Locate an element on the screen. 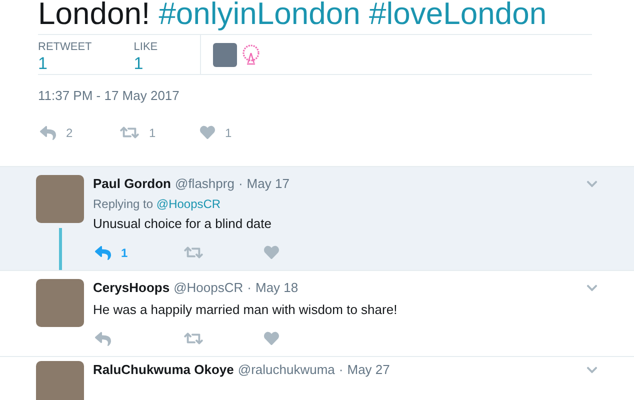 The width and height of the screenshot is (634, 400). replying-to-text: Replying to @HoopsCR is located at coordinates (157, 204).